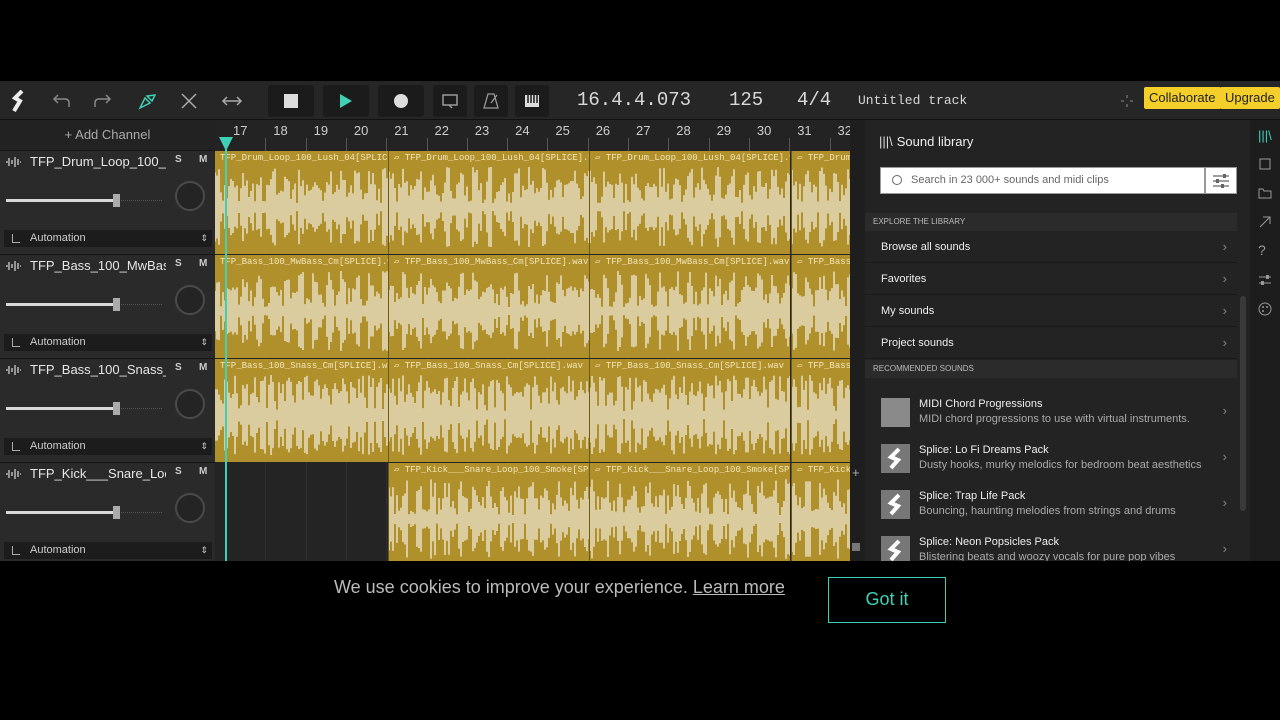 The width and height of the screenshot is (1280, 720). What do you see at coordinates (1265, 222) in the screenshot?
I see `export-icon` at bounding box center [1265, 222].